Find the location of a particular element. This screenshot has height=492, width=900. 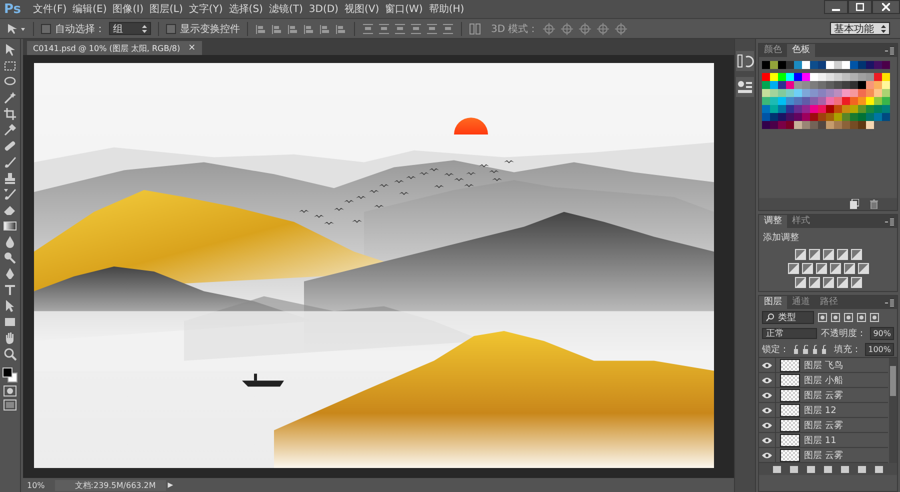

document-tab: C0141.psd @ 10% (图层 太阳, RGB/8) × is located at coordinates (114, 48).